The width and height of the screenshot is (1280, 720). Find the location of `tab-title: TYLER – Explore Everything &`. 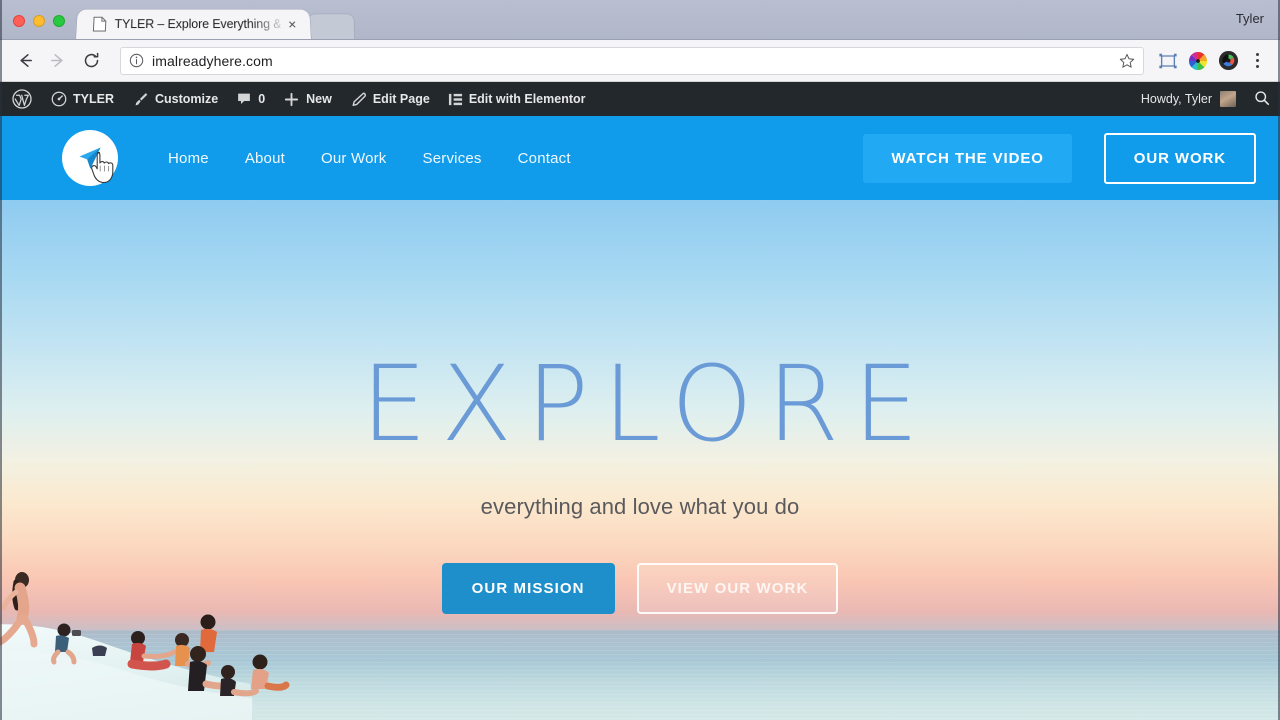

tab-title: TYLER – Explore Everything & is located at coordinates (197, 24).